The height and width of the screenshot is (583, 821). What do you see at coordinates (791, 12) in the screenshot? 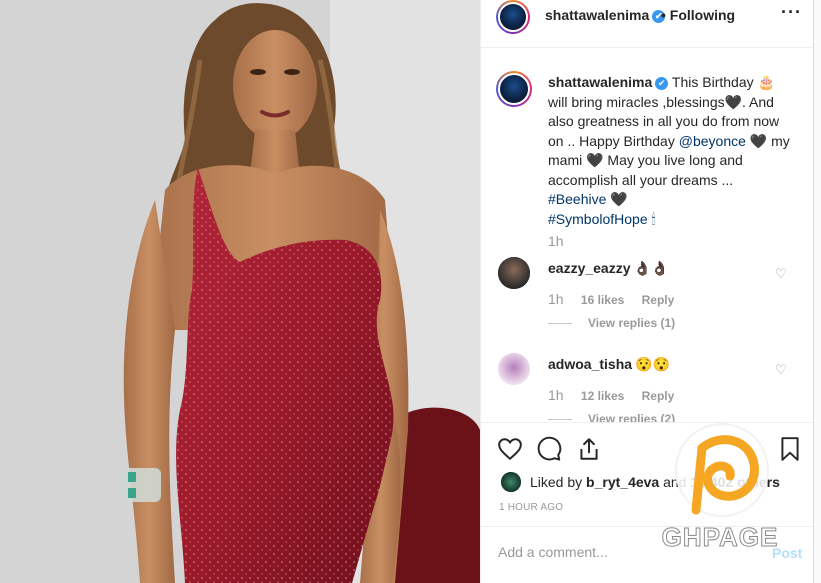
I see `more-options-icon: ···` at bounding box center [791, 12].